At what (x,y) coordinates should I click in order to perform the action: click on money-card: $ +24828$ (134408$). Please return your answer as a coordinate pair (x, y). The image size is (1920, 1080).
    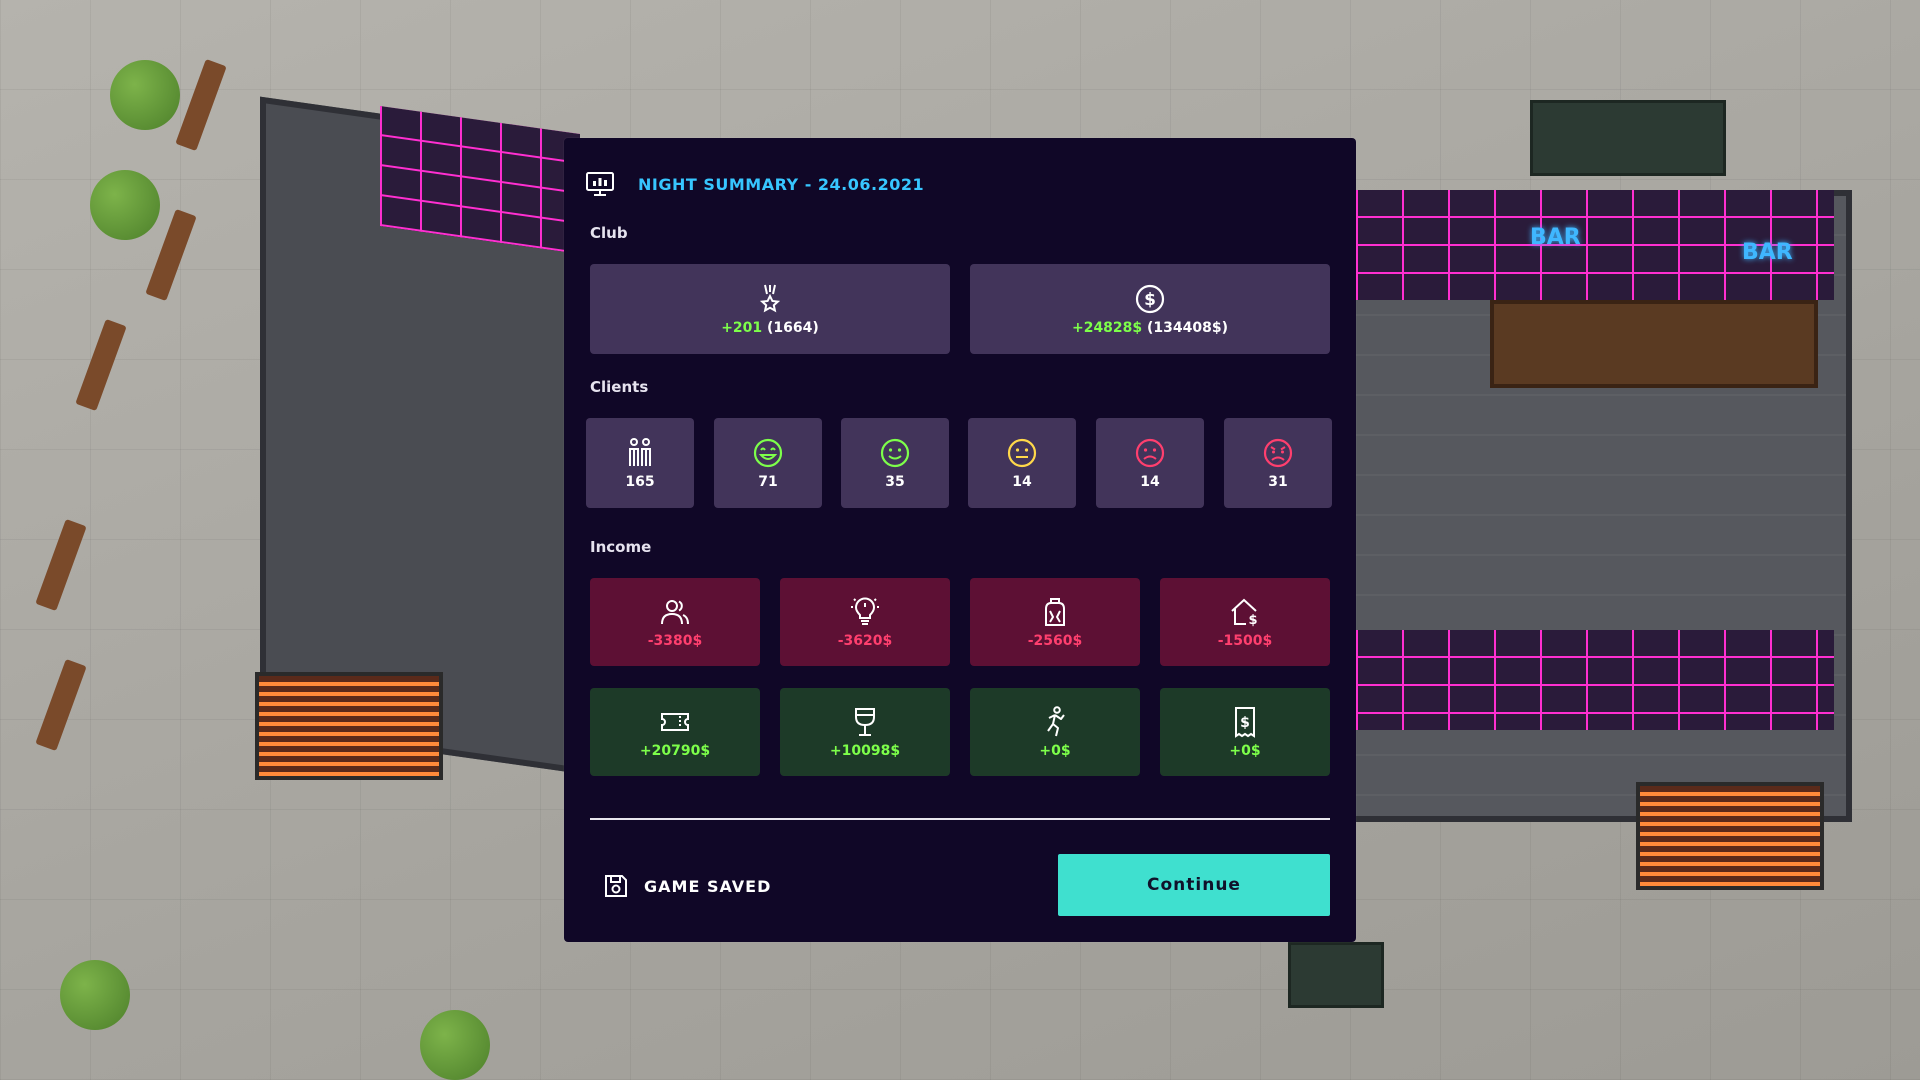
    Looking at the image, I should click on (1150, 309).